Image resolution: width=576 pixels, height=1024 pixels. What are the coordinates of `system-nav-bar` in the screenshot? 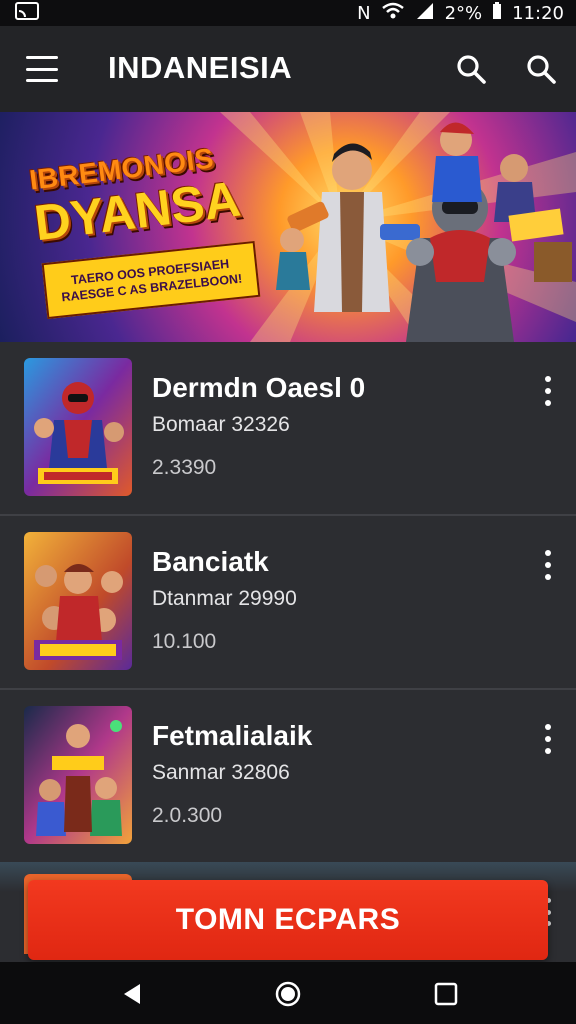 It's located at (288, 993).